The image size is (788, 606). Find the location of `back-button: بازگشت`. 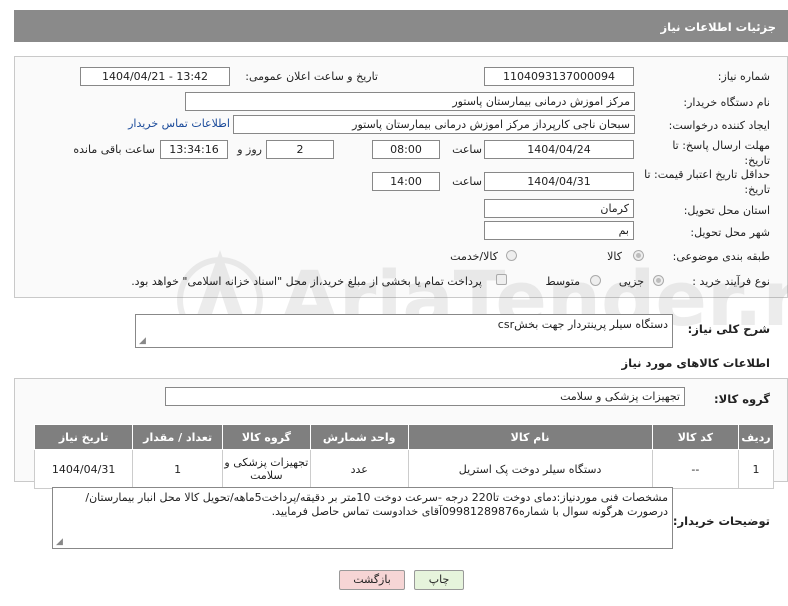

back-button: بازگشت is located at coordinates (372, 580).